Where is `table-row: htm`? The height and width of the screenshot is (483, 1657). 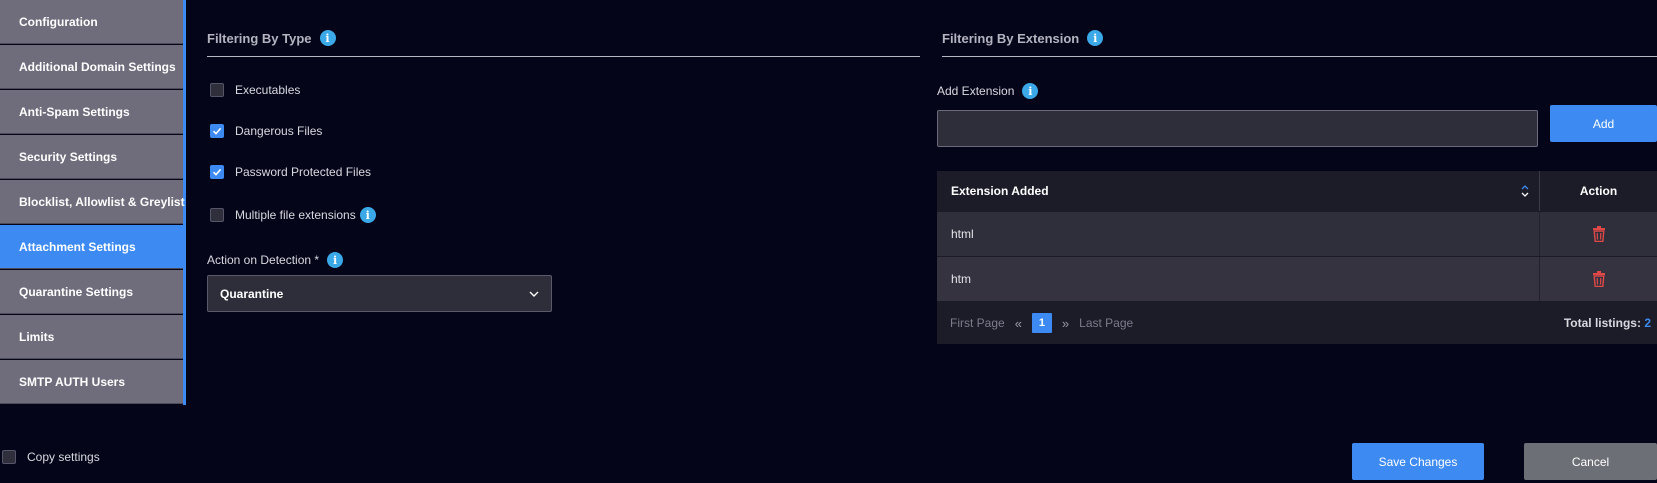 table-row: htm is located at coordinates (1297, 278).